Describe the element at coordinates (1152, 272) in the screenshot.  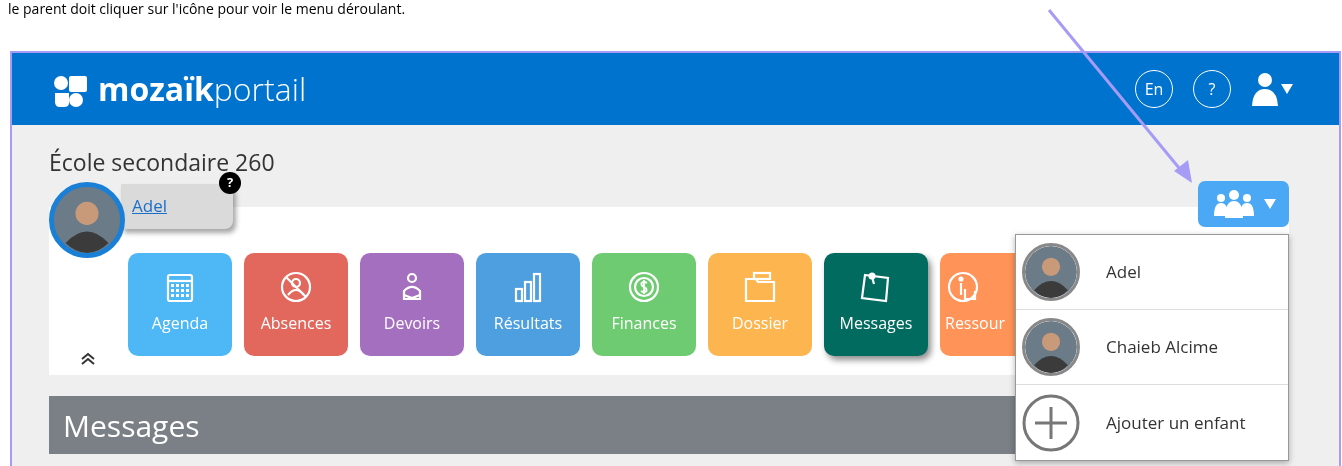
I see `dropdown-item: Adel` at that location.